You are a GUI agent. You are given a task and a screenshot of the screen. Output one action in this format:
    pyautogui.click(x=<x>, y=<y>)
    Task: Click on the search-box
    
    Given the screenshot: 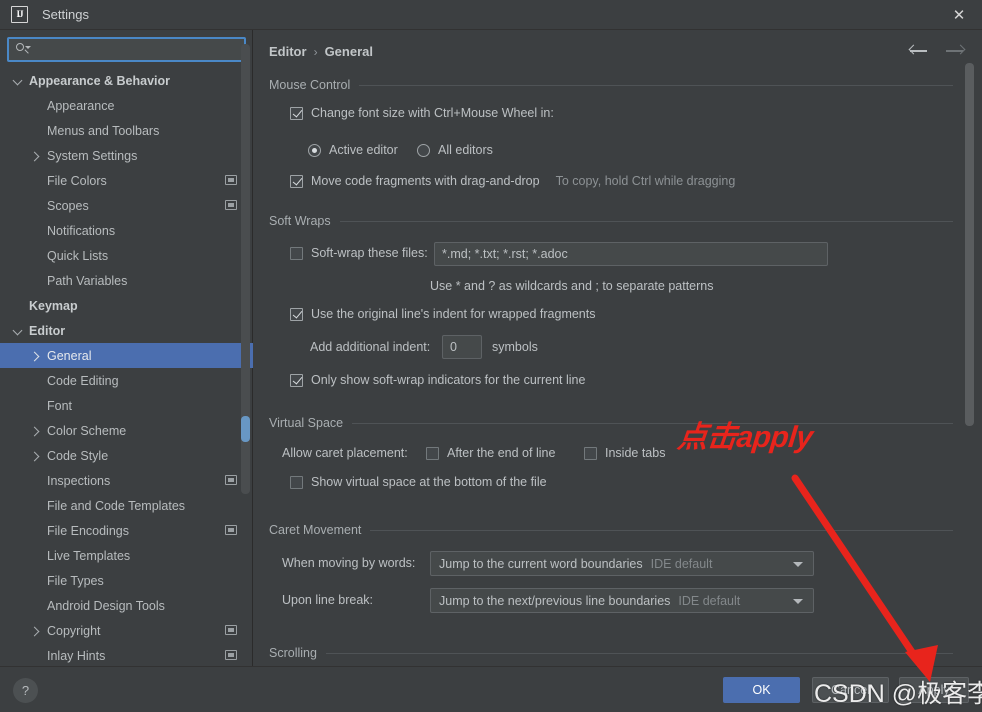 What is the action you would take?
    pyautogui.click(x=126, y=49)
    